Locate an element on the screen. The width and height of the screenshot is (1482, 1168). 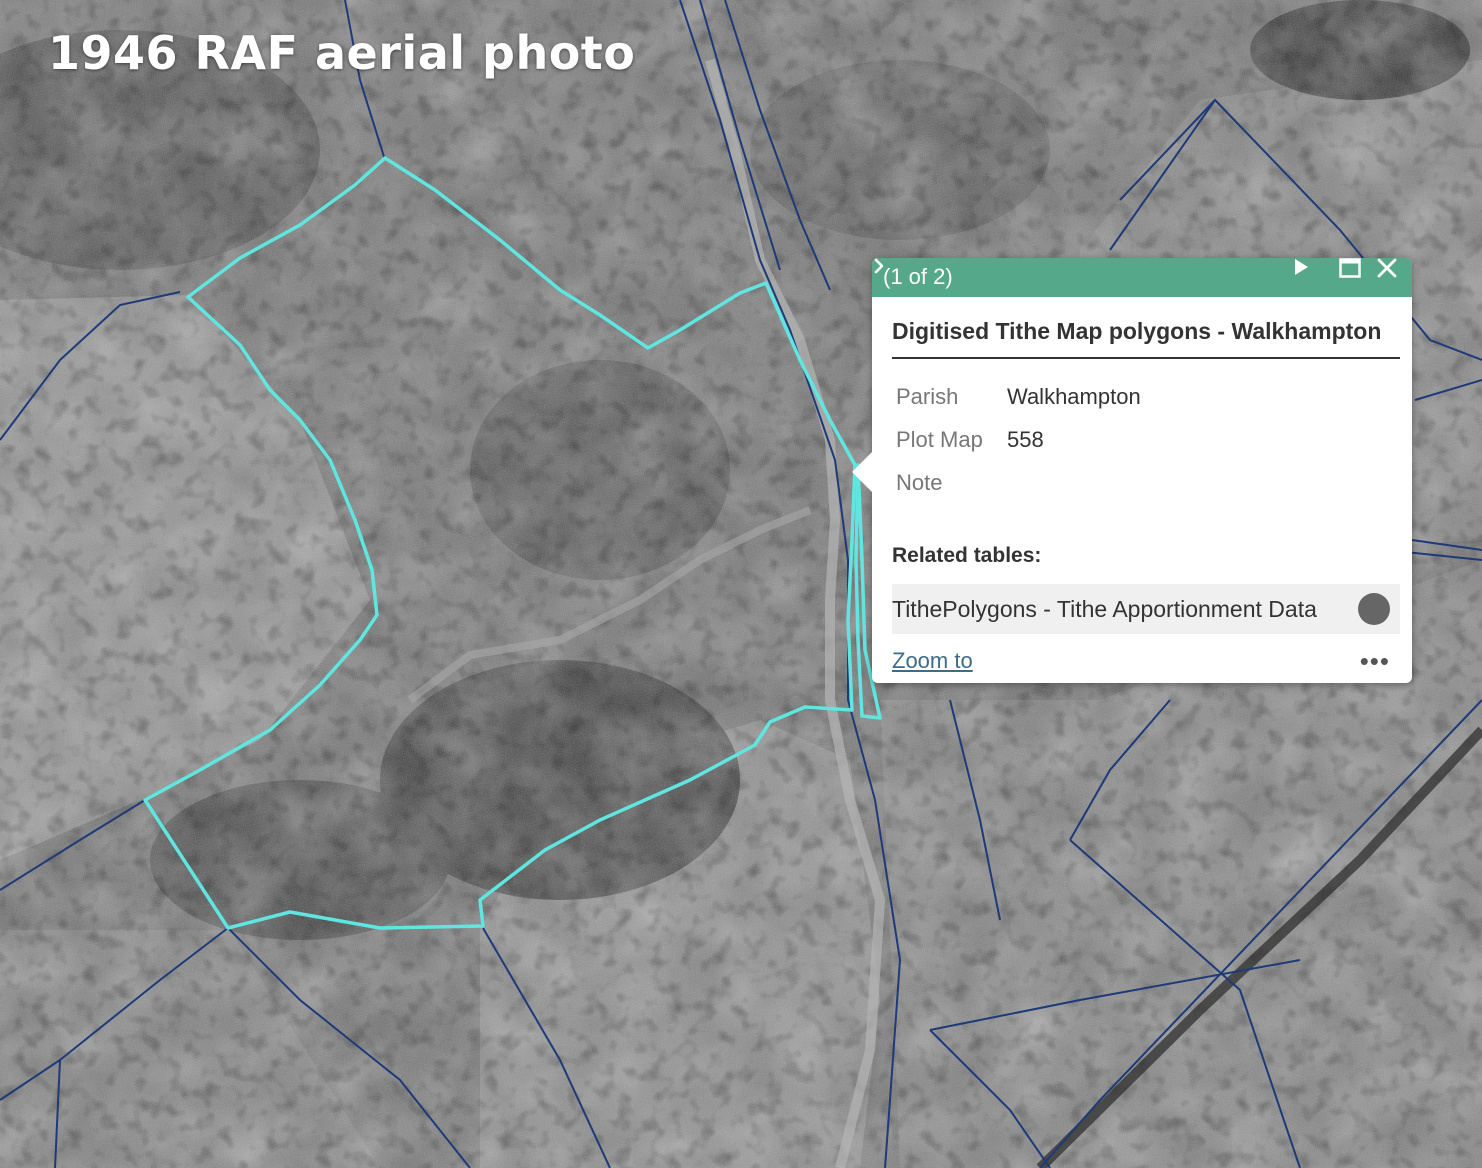
attribute-row: Parish Walkhampton is located at coordinates (1016, 396).